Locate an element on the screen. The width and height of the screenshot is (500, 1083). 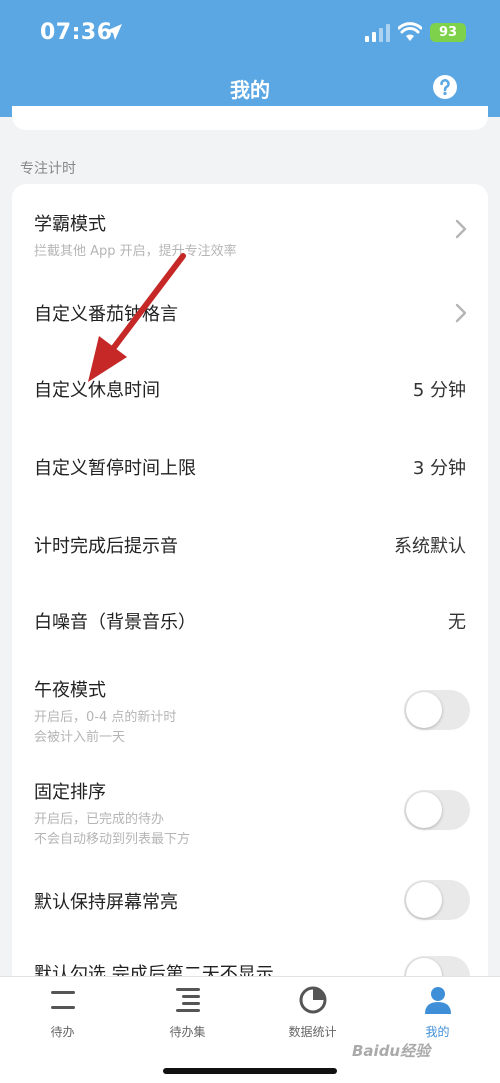
location-arrow-icon is located at coordinates (114, 32).